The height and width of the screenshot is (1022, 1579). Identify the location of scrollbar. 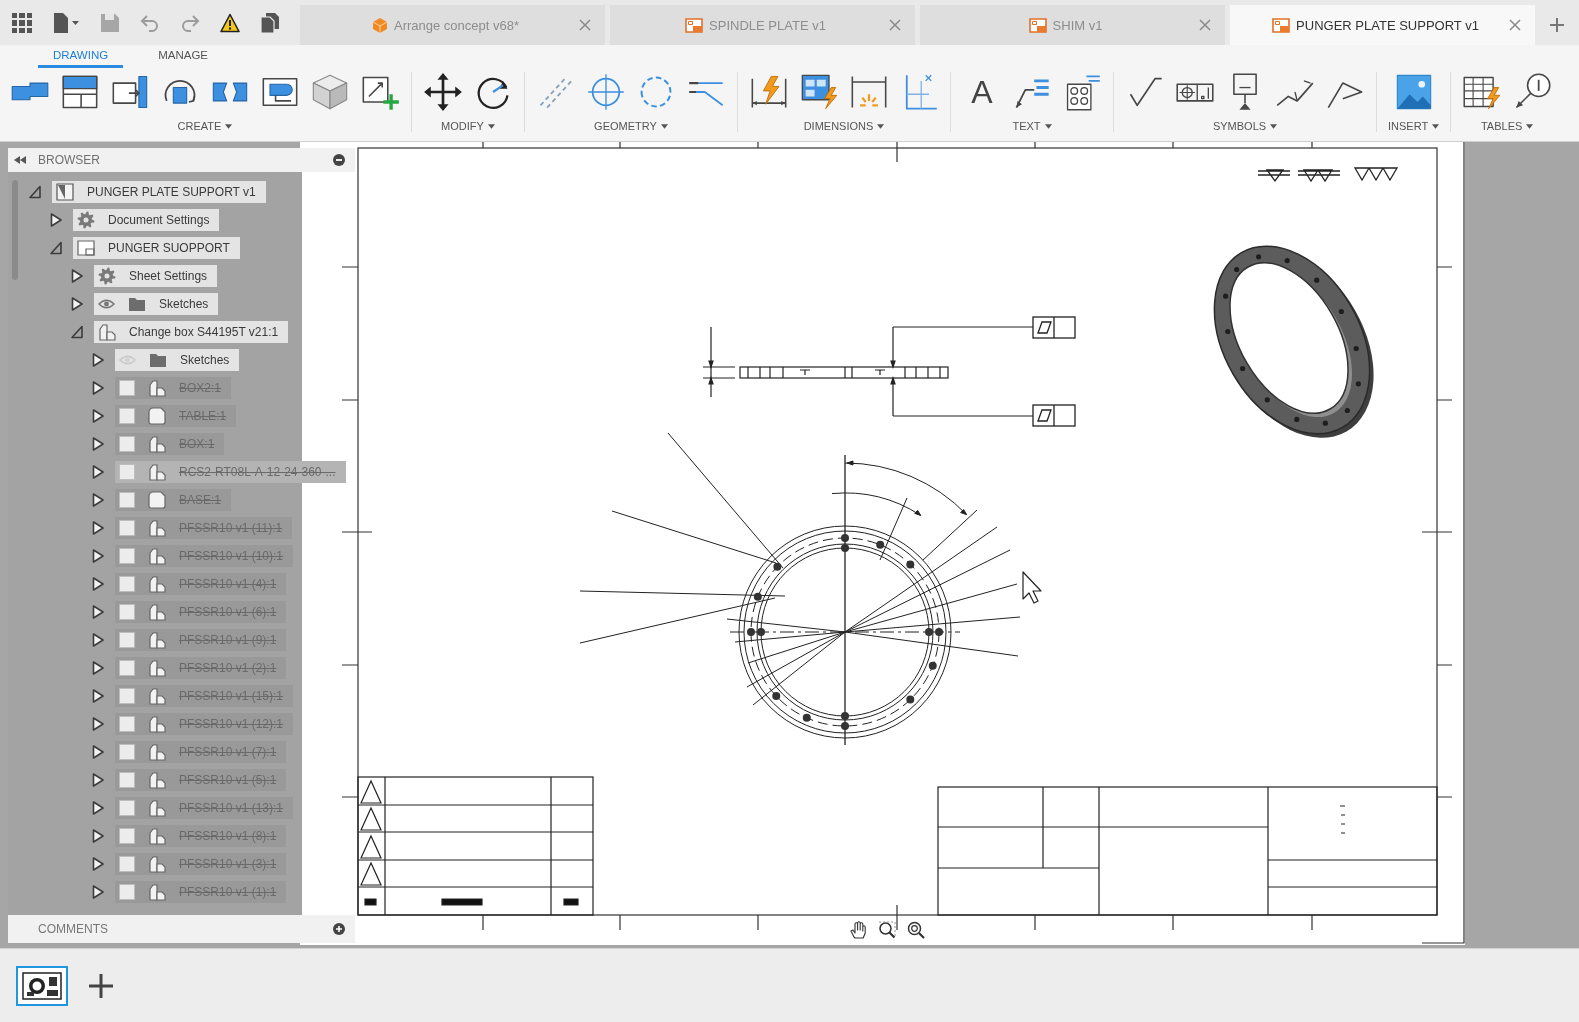
(15, 230).